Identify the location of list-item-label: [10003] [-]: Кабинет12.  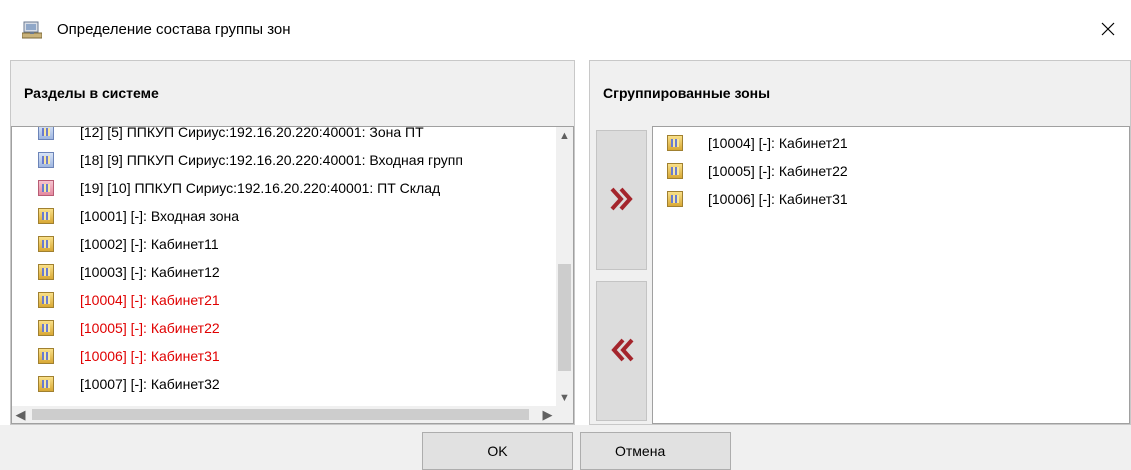
(150, 272).